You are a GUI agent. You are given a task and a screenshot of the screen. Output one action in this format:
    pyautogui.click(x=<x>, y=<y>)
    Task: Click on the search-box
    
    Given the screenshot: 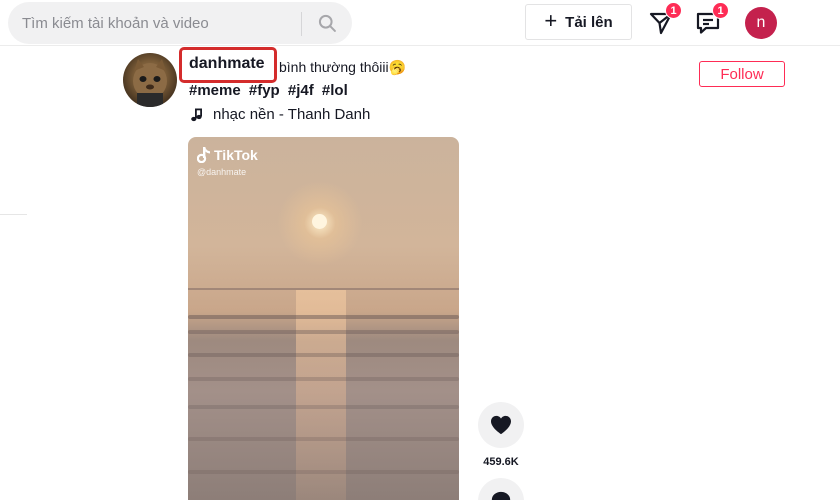 What is the action you would take?
    pyautogui.click(x=180, y=23)
    